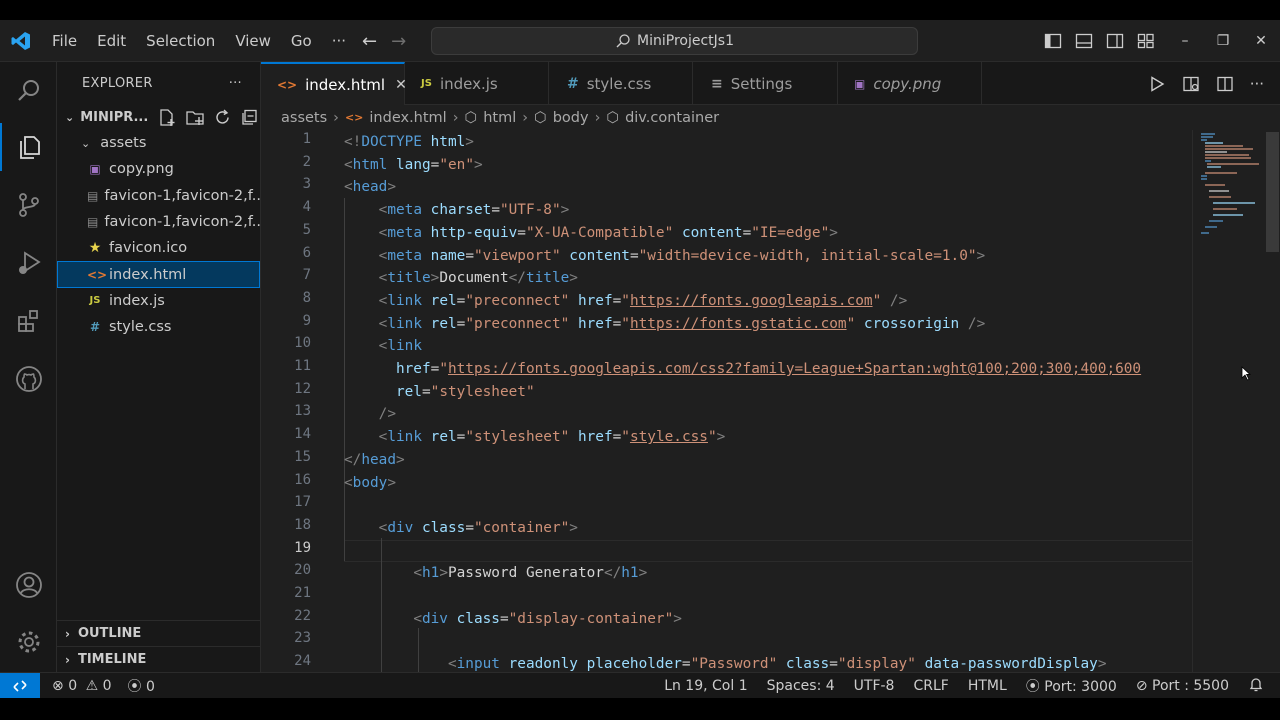 The height and width of the screenshot is (720, 1280). Describe the element at coordinates (1256, 686) in the screenshot. I see `bell-icon` at that location.